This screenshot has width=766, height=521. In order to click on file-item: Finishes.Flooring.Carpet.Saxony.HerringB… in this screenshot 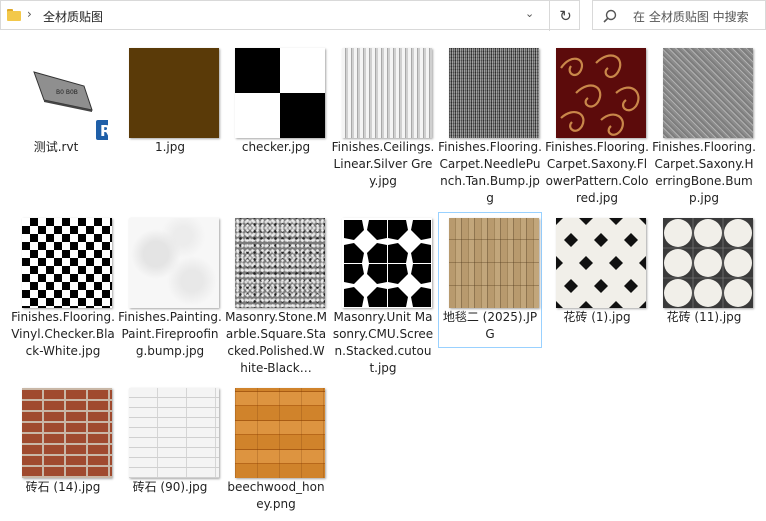, I will do `click(704, 127)`.